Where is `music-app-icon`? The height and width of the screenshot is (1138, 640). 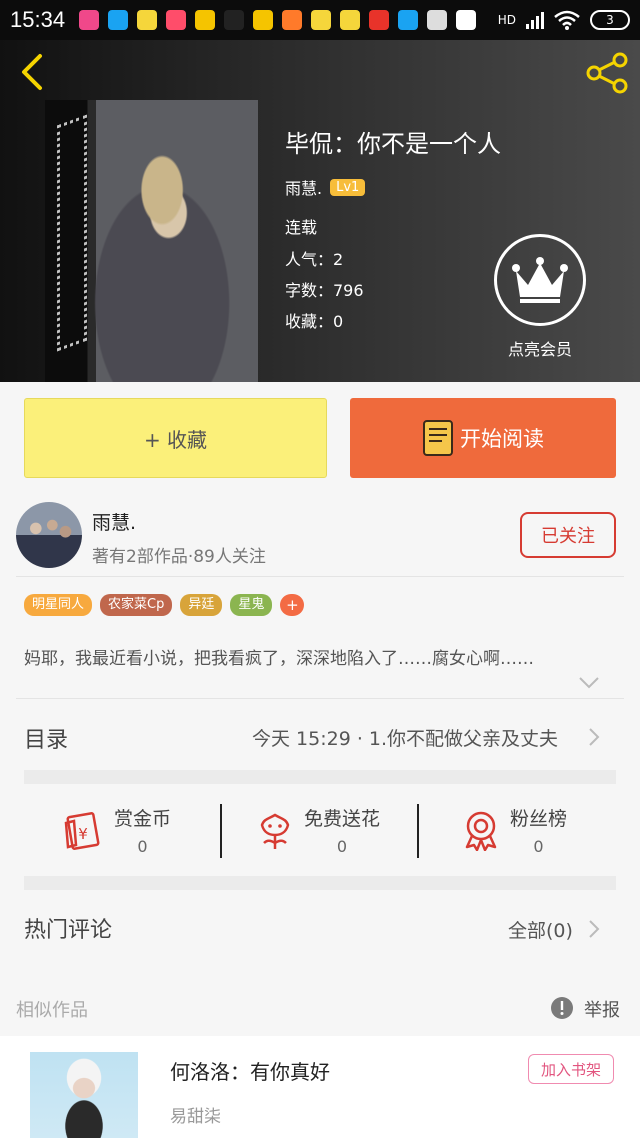 music-app-icon is located at coordinates (437, 20).